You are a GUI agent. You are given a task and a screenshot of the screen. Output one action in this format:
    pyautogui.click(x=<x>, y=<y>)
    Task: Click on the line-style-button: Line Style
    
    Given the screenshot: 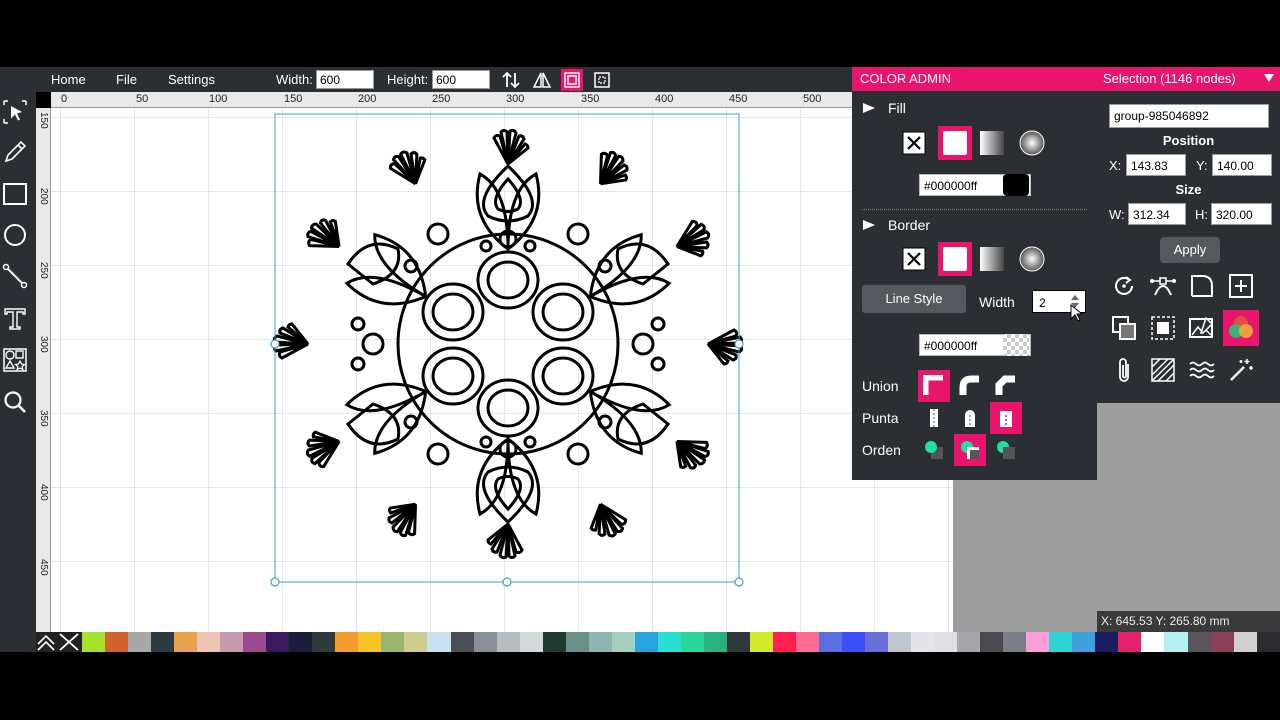 What is the action you would take?
    pyautogui.click(x=914, y=299)
    